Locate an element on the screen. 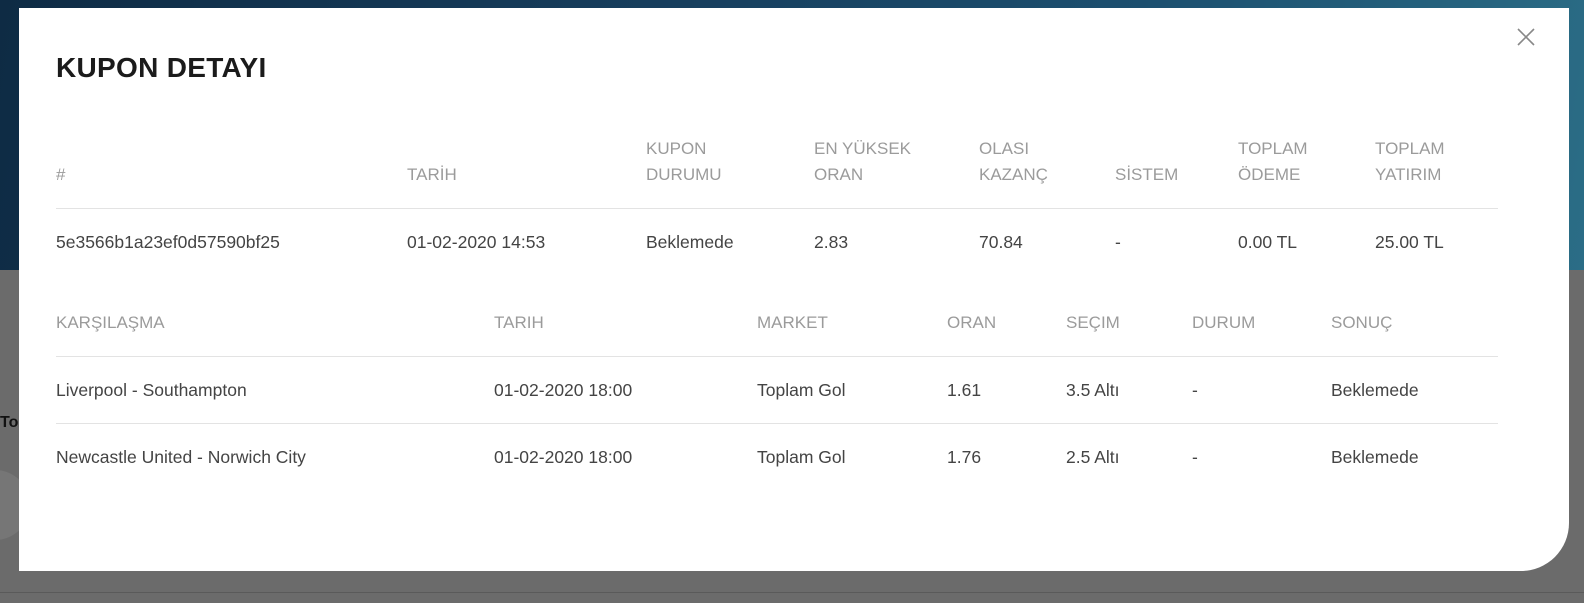  close-button is located at coordinates (1526, 37).